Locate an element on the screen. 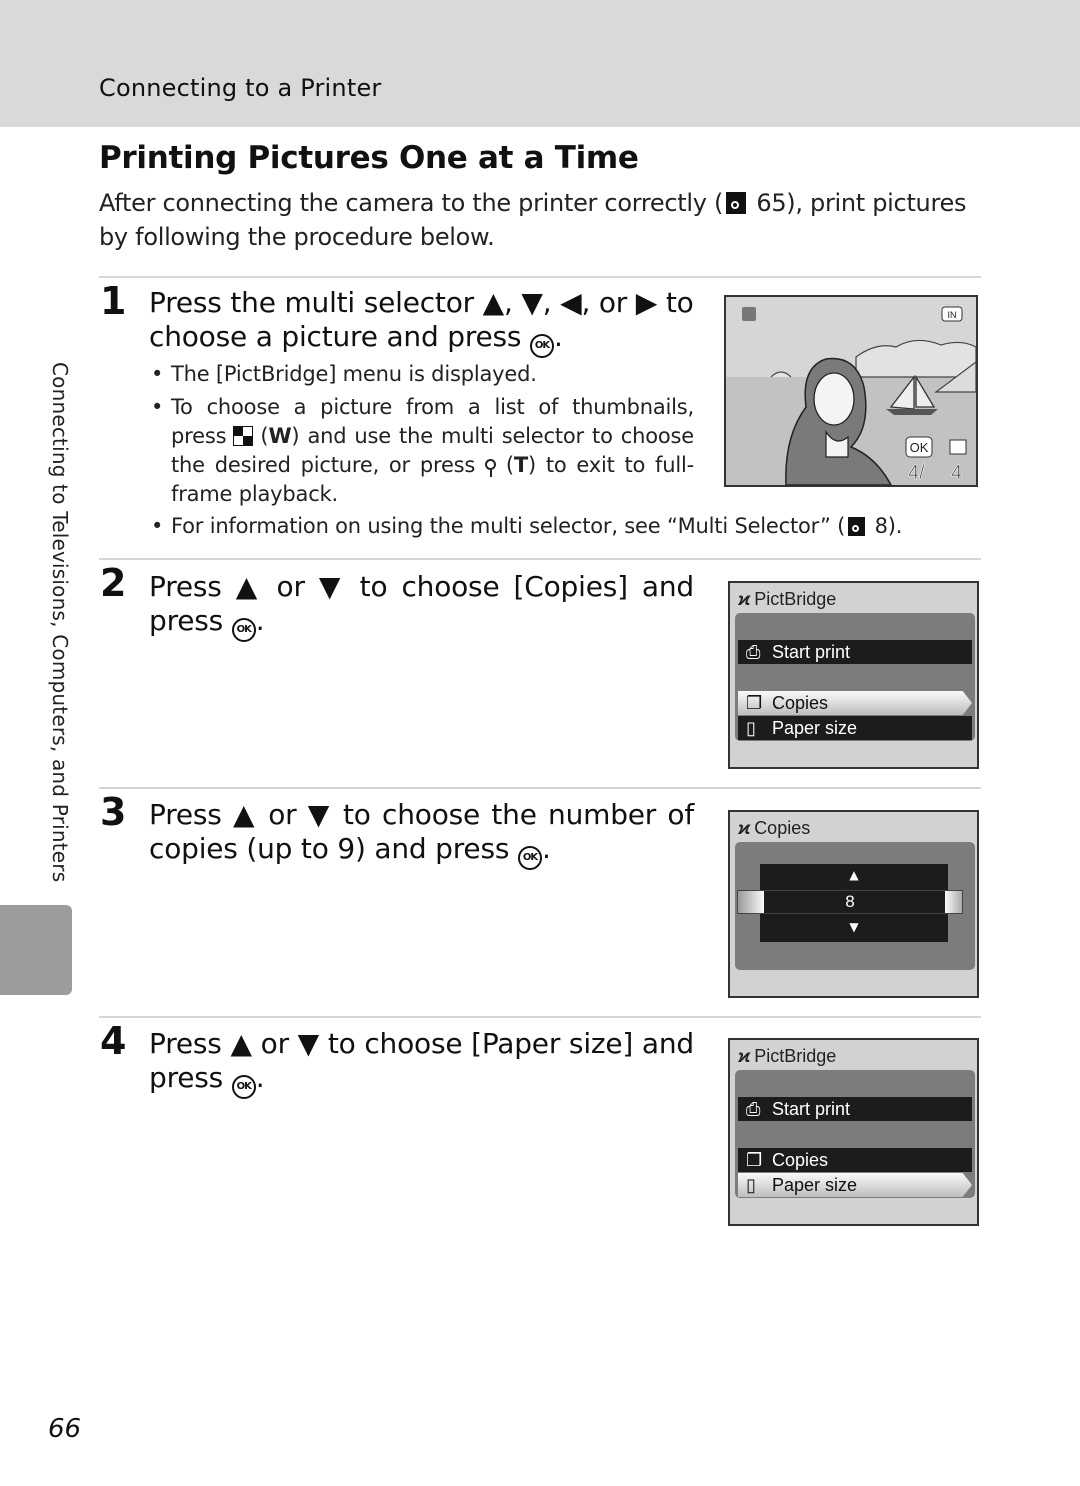 This screenshot has height=1486, width=1080. screen-title: ϰ Copies is located at coordinates (774, 828).